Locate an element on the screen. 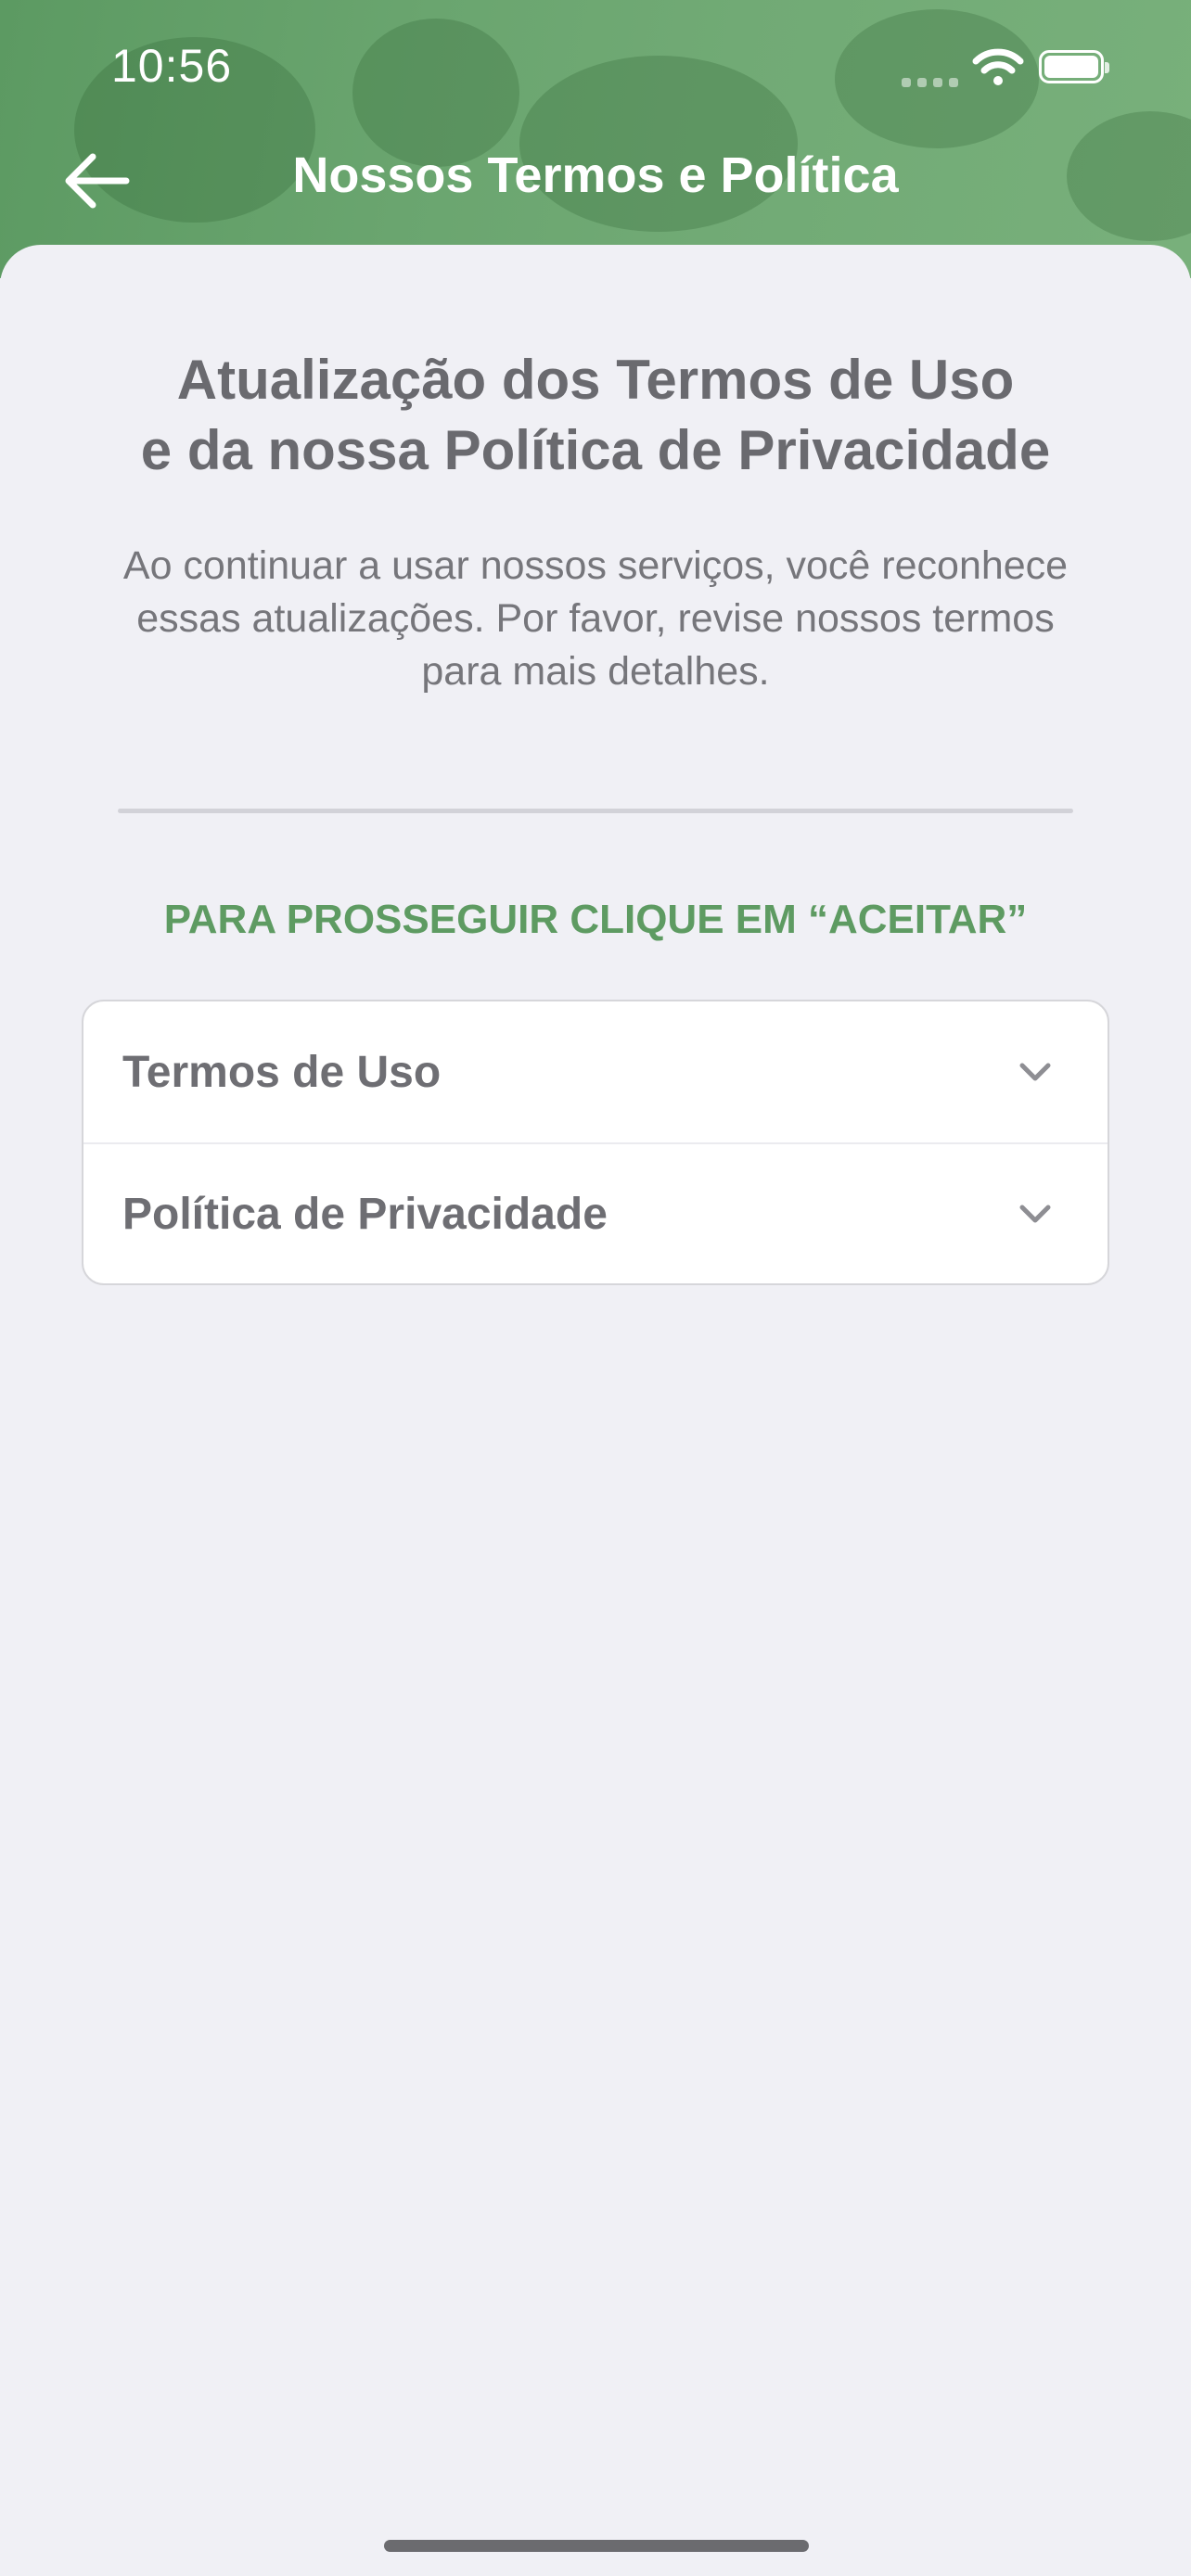 This screenshot has width=1191, height=2576. home-indicator is located at coordinates (597, 2546).